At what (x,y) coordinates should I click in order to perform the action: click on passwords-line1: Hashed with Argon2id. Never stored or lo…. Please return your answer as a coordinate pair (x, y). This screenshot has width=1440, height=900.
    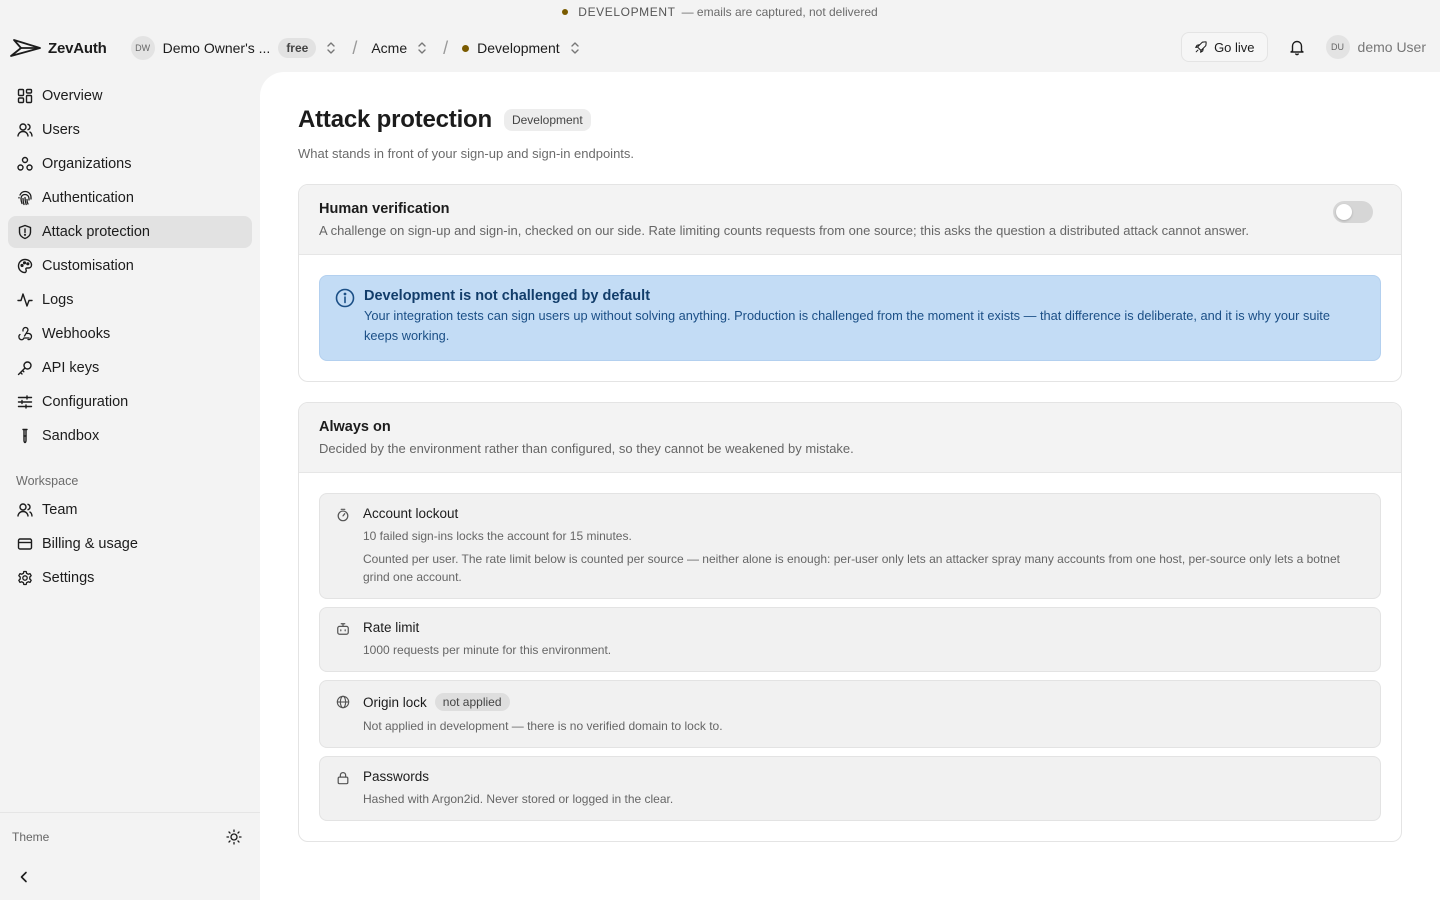
    Looking at the image, I should click on (518, 799).